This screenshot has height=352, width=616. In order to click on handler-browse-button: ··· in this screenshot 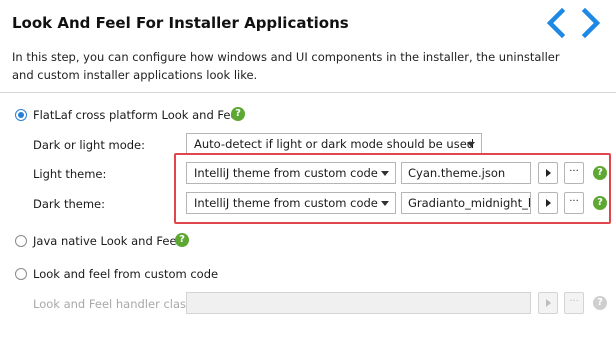, I will do `click(574, 303)`.